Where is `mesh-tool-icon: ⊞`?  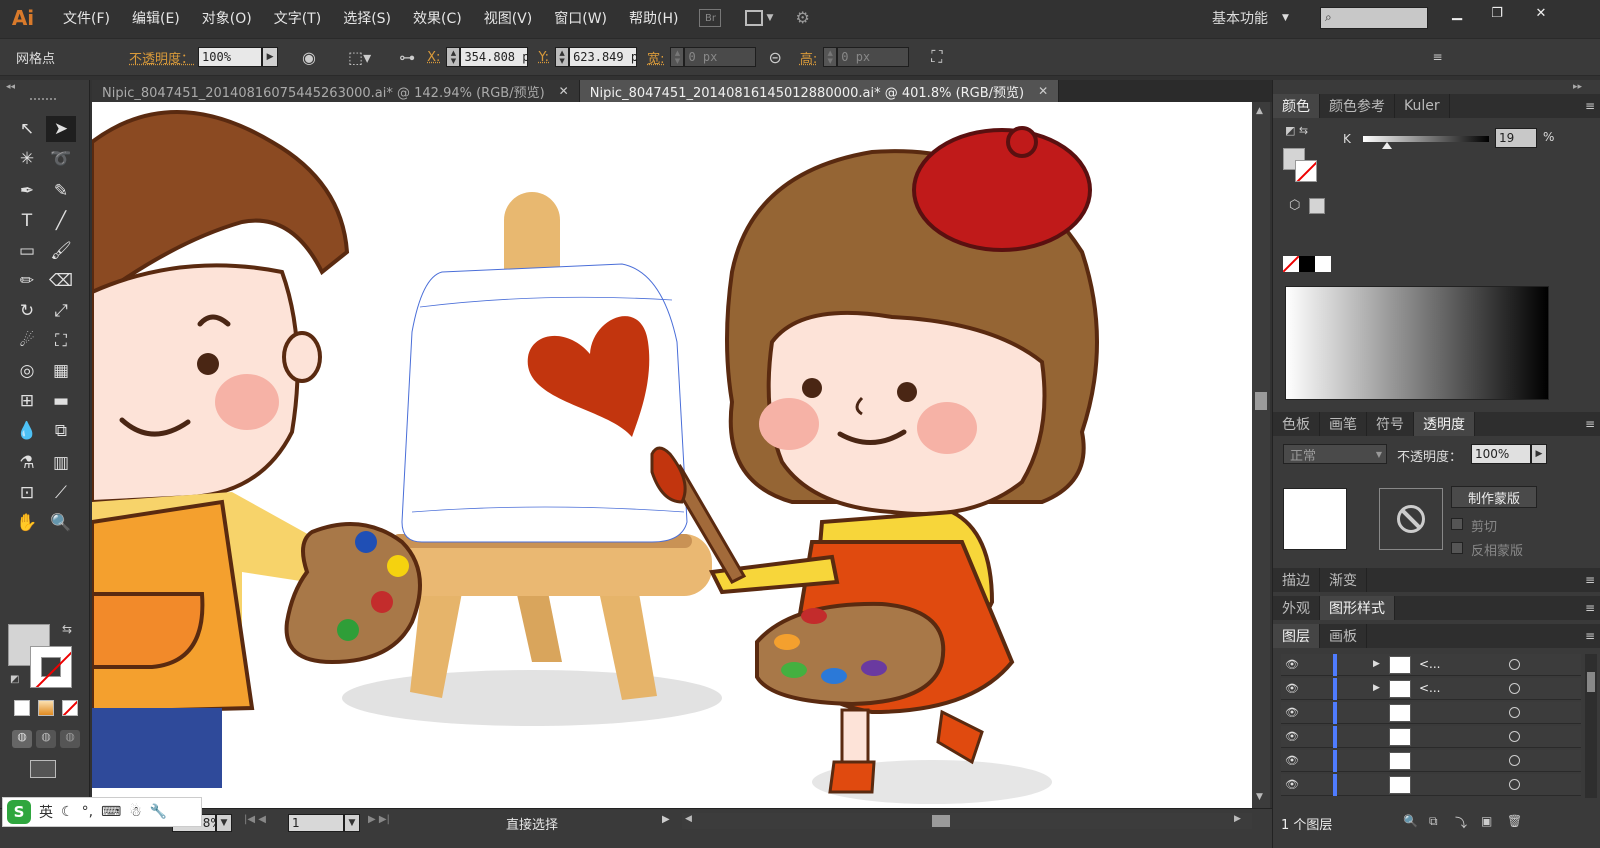 mesh-tool-icon: ⊞ is located at coordinates (27, 401).